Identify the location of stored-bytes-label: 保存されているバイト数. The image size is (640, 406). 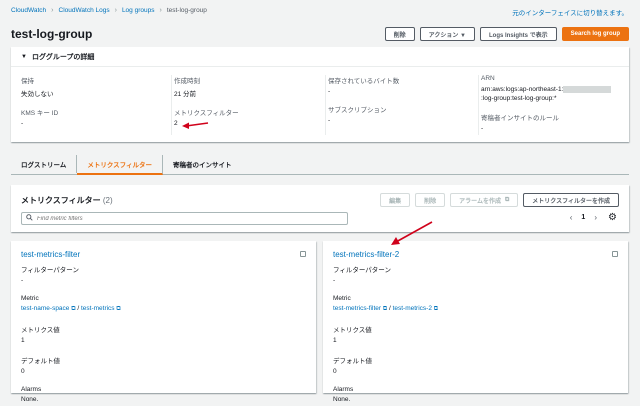
(364, 81).